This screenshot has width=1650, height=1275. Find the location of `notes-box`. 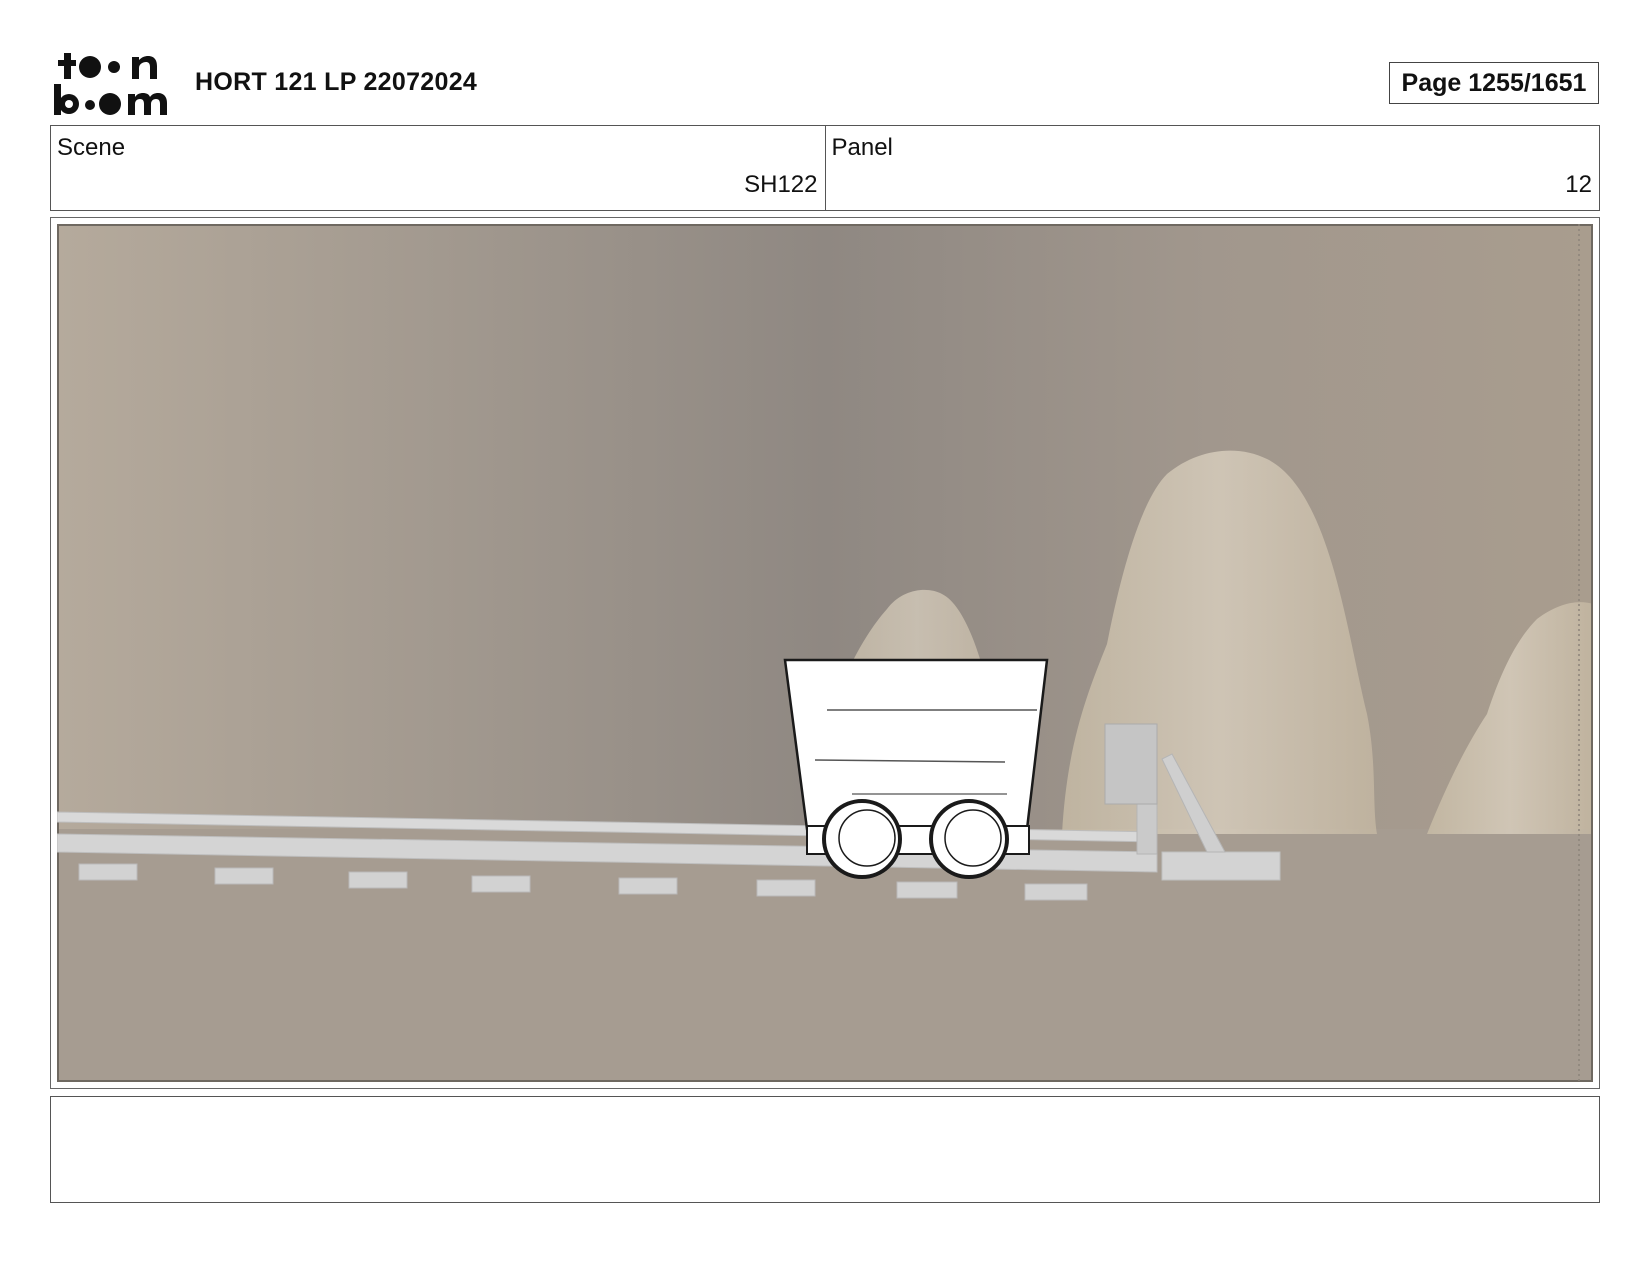

notes-box is located at coordinates (825, 1149).